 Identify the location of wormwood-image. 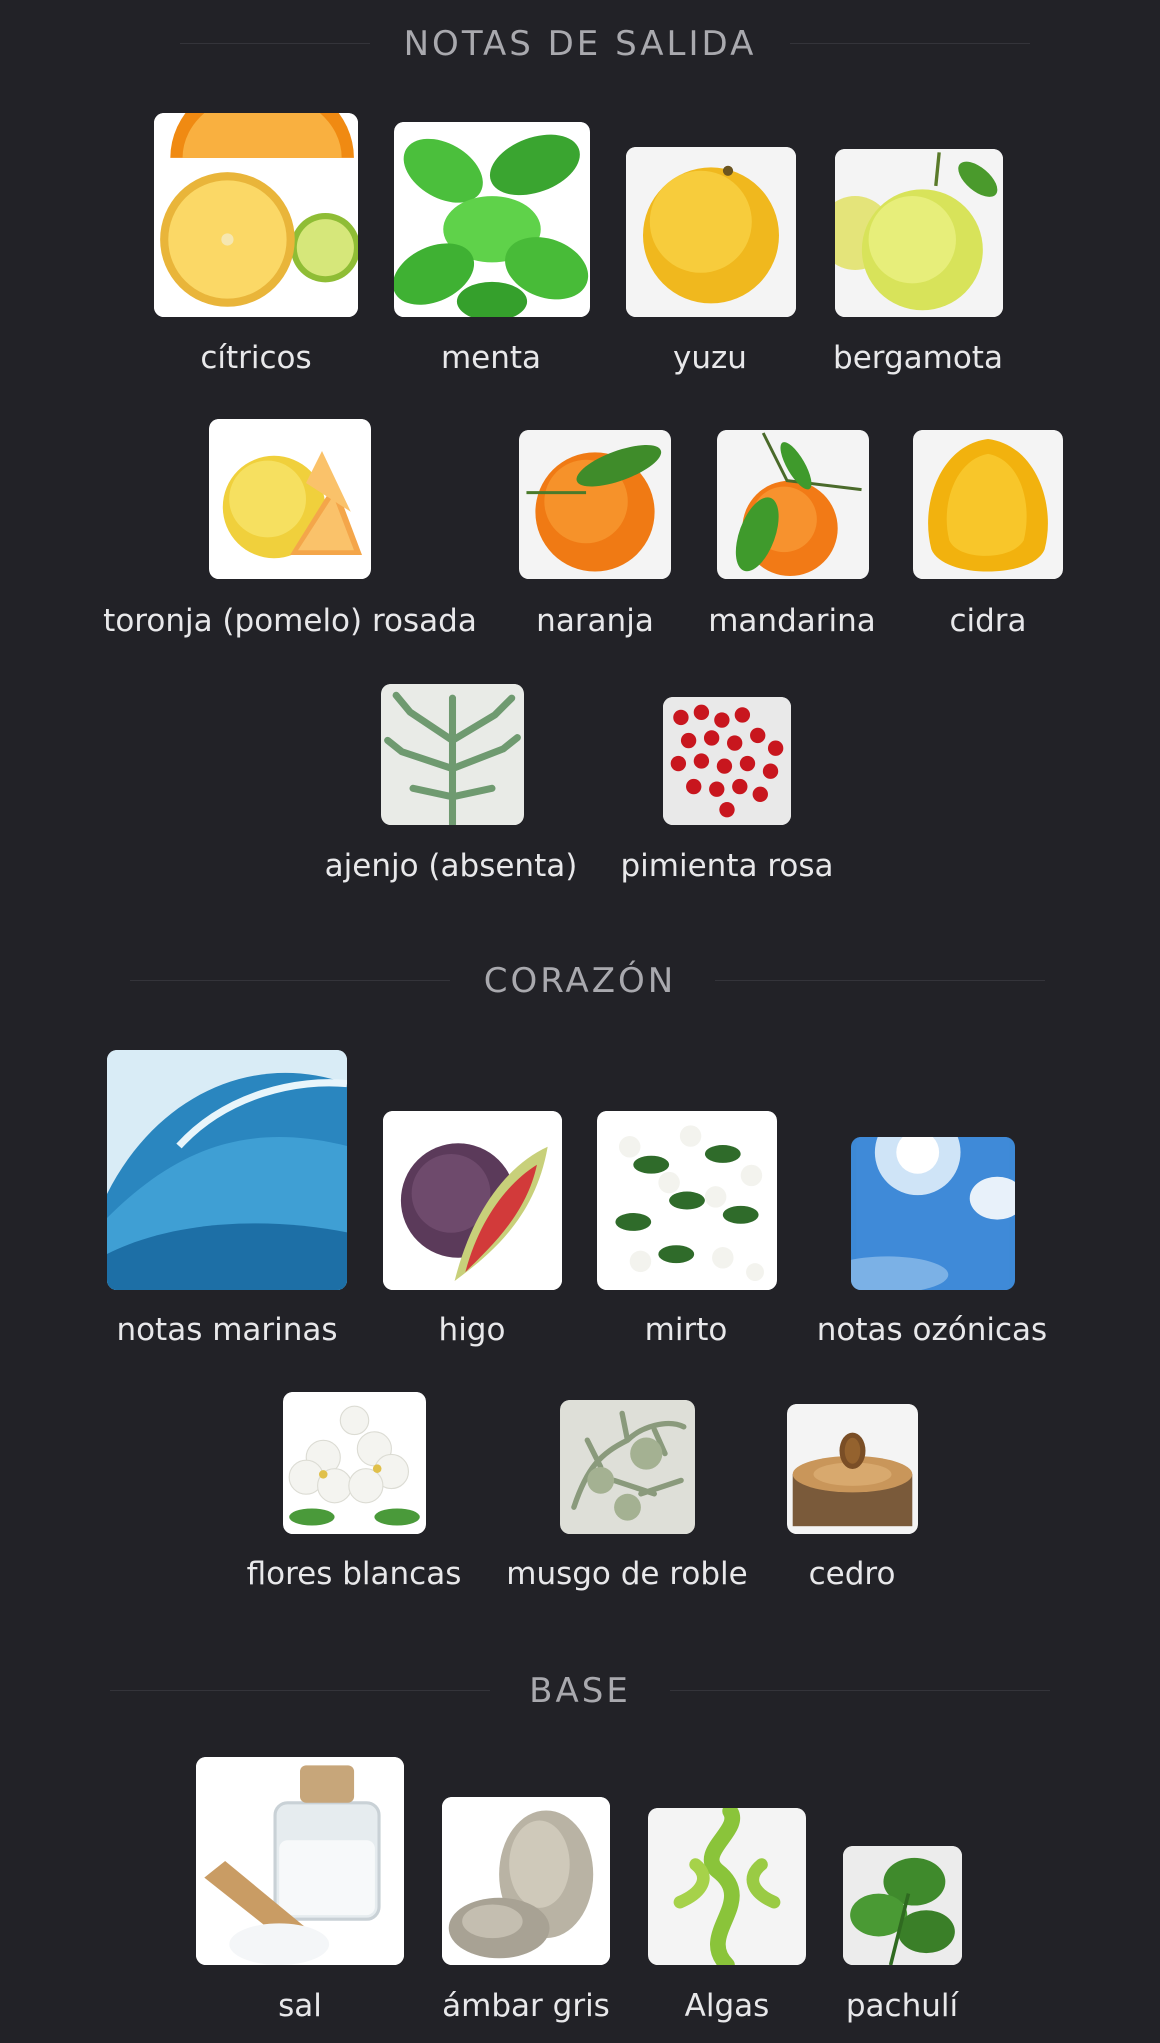
(452, 754).